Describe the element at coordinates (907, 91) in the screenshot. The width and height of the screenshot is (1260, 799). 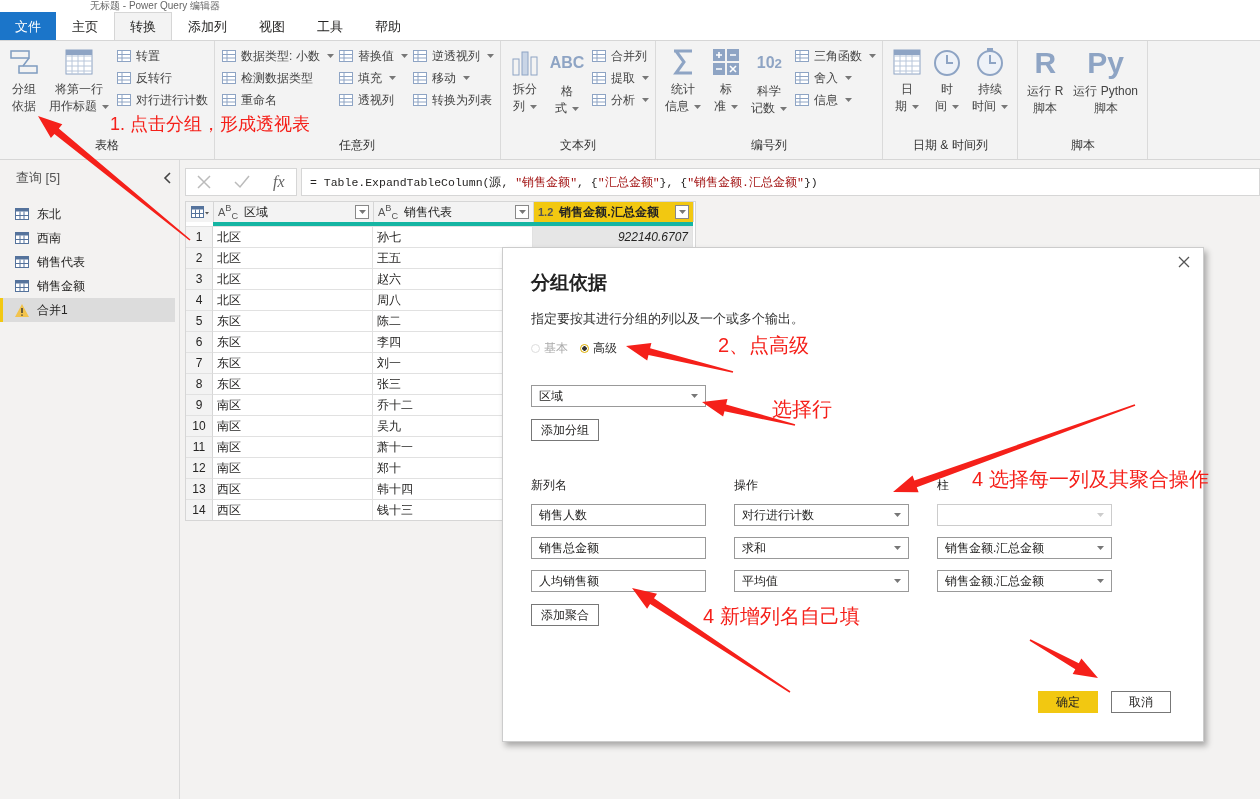
I see `ribbon-button: 日 期` at that location.